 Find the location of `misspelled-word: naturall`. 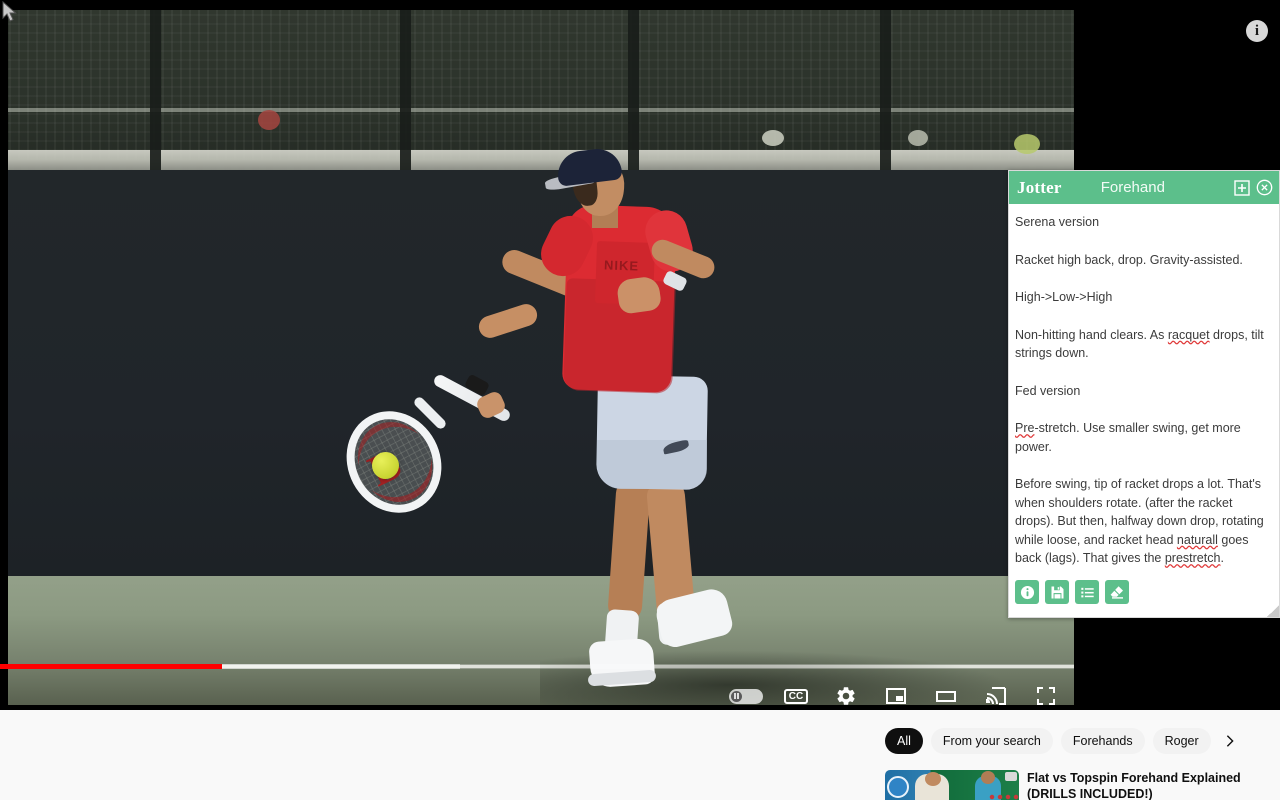

misspelled-word: naturall is located at coordinates (1197, 539).